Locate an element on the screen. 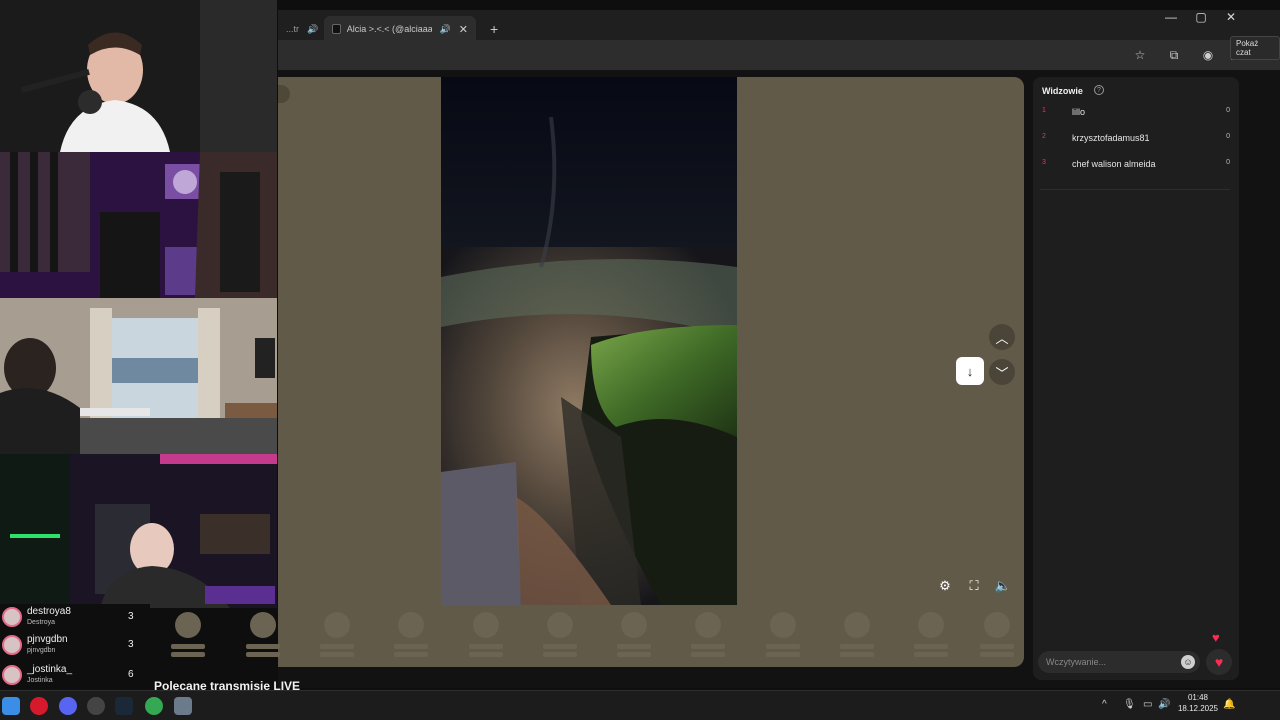 This screenshot has height=720, width=1280. previous-stream-chevron-up-icon: ︿ is located at coordinates (1002, 337).